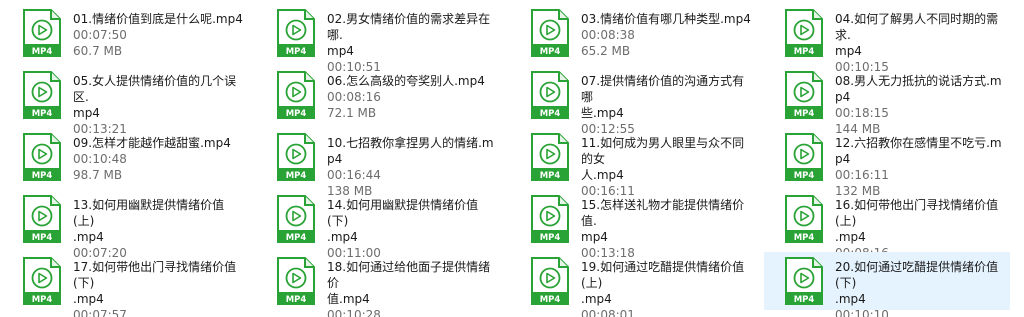 The image size is (1024, 317). What do you see at coordinates (149, 213) in the screenshot?
I see `file-name-line: 13.如何用幽默提供情绪价值(上)` at bounding box center [149, 213].